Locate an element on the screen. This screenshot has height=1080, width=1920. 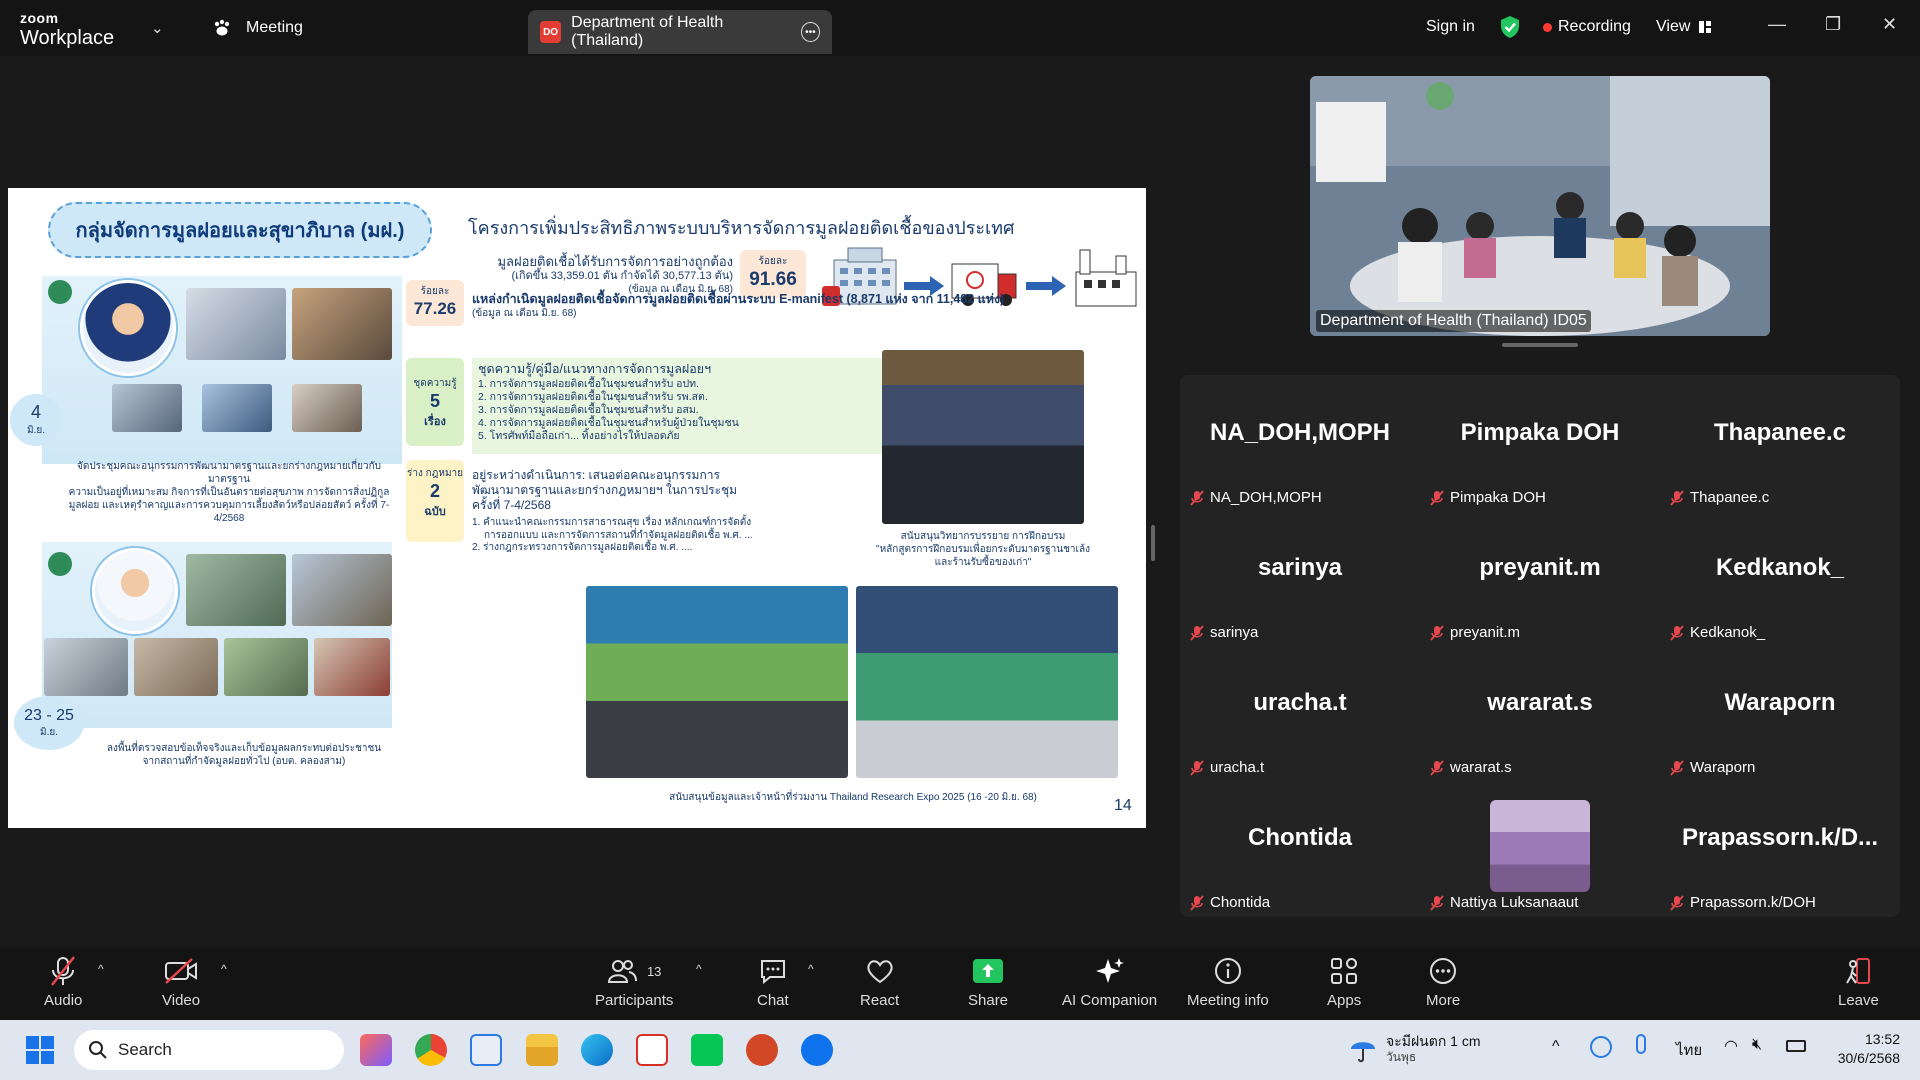
sign-in-button: Sign in is located at coordinates (1450, 27).